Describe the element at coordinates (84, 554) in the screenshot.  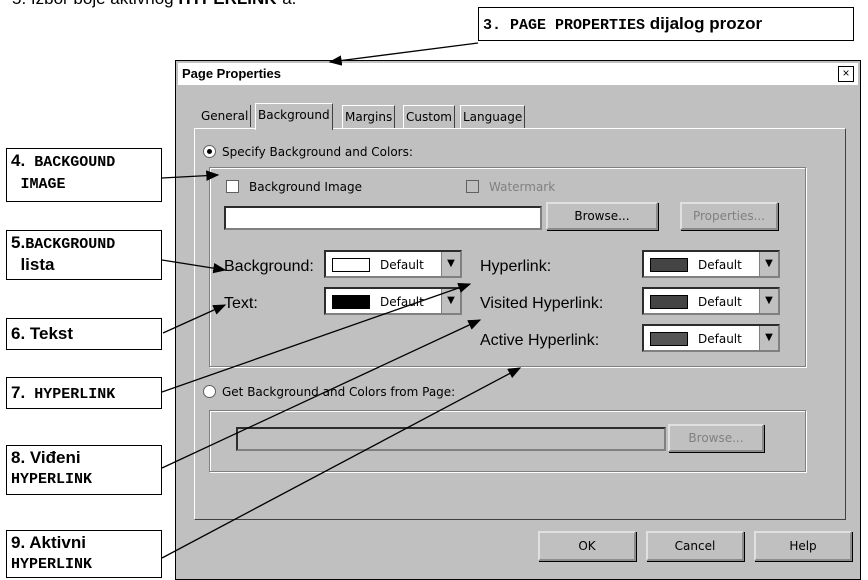
I see `callout-9: 9. Aktivni HYPERLINK` at that location.